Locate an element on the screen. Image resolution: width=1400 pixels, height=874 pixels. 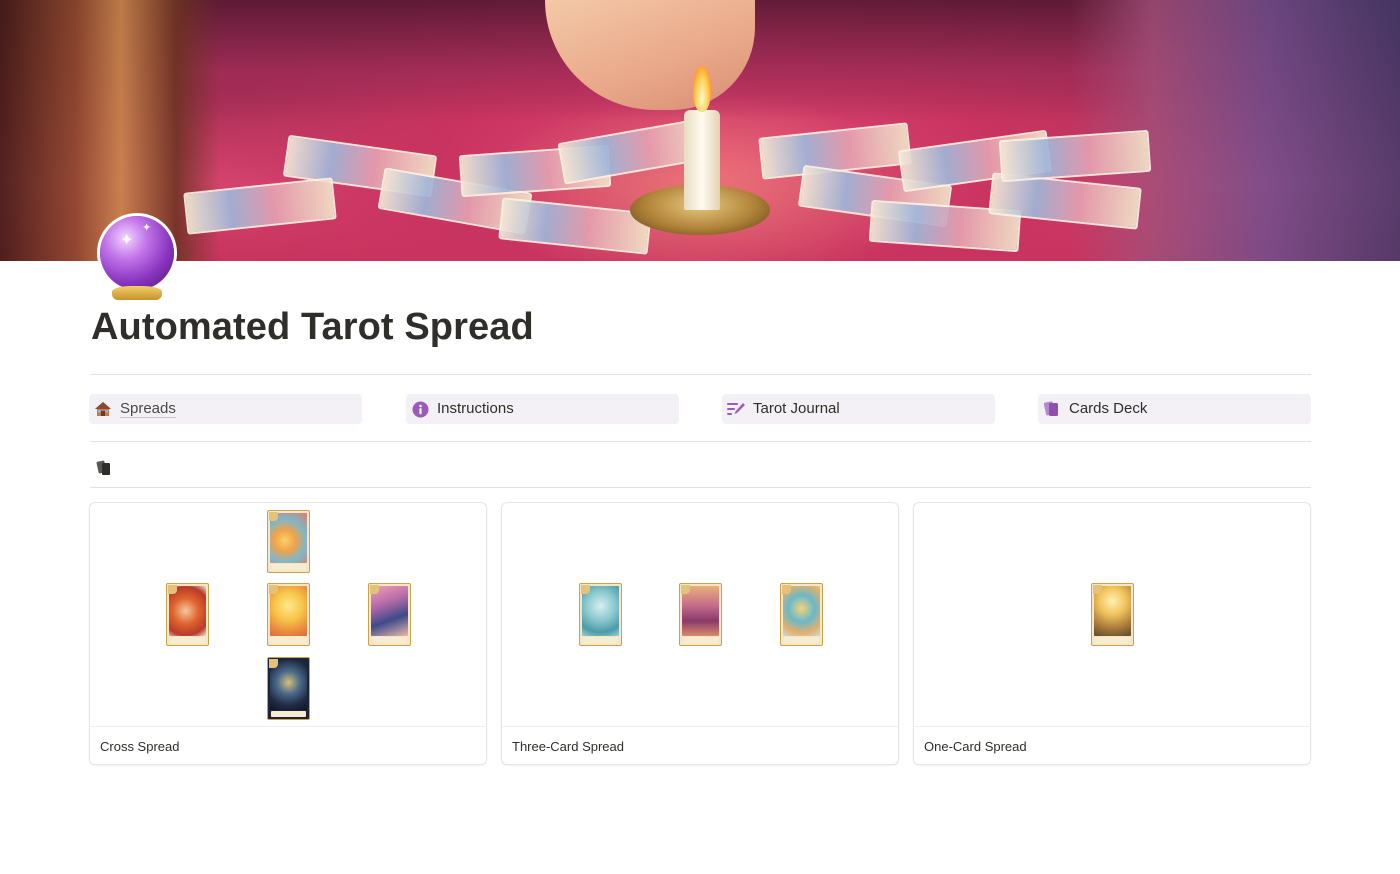
tarot-card-the-devil is located at coordinates (288, 688).